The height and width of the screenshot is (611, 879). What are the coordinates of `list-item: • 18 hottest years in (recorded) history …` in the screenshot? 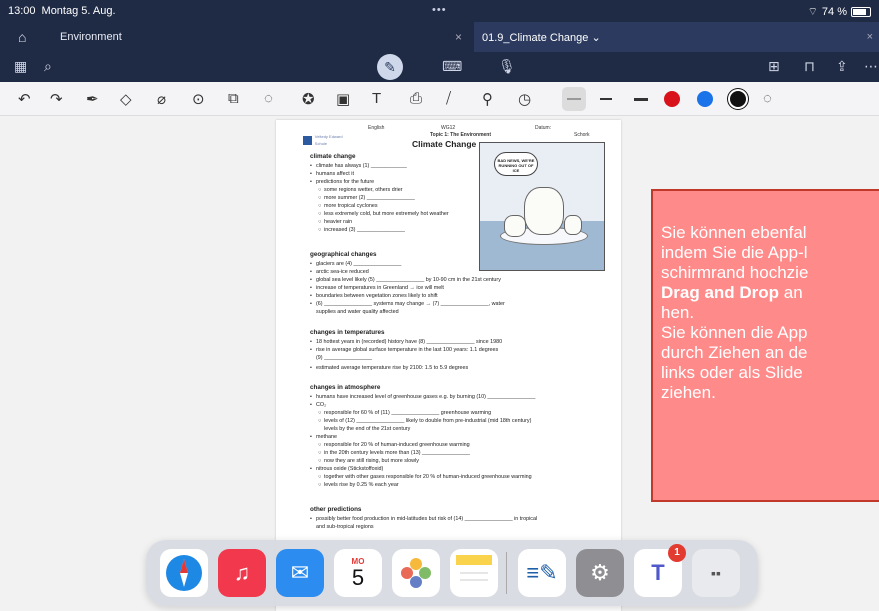 It's located at (406, 342).